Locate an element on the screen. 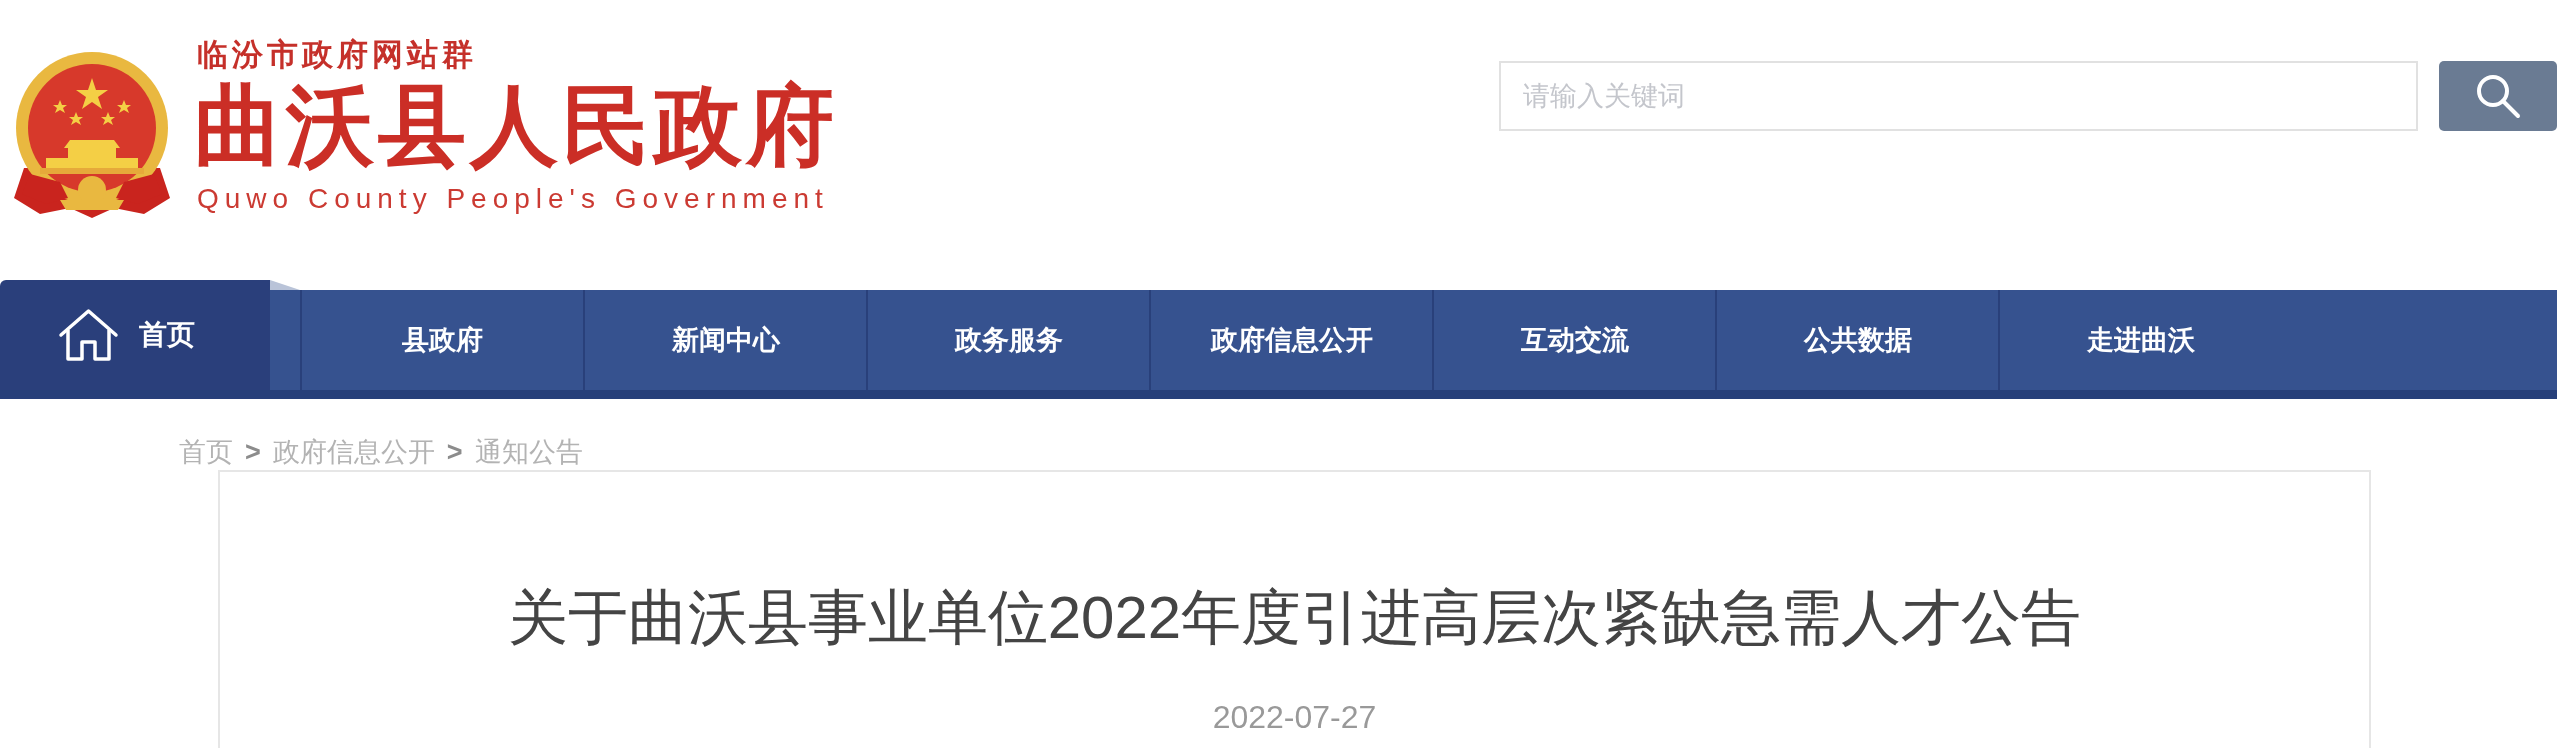  search-field: 请输入关键词 is located at coordinates (1958, 96).